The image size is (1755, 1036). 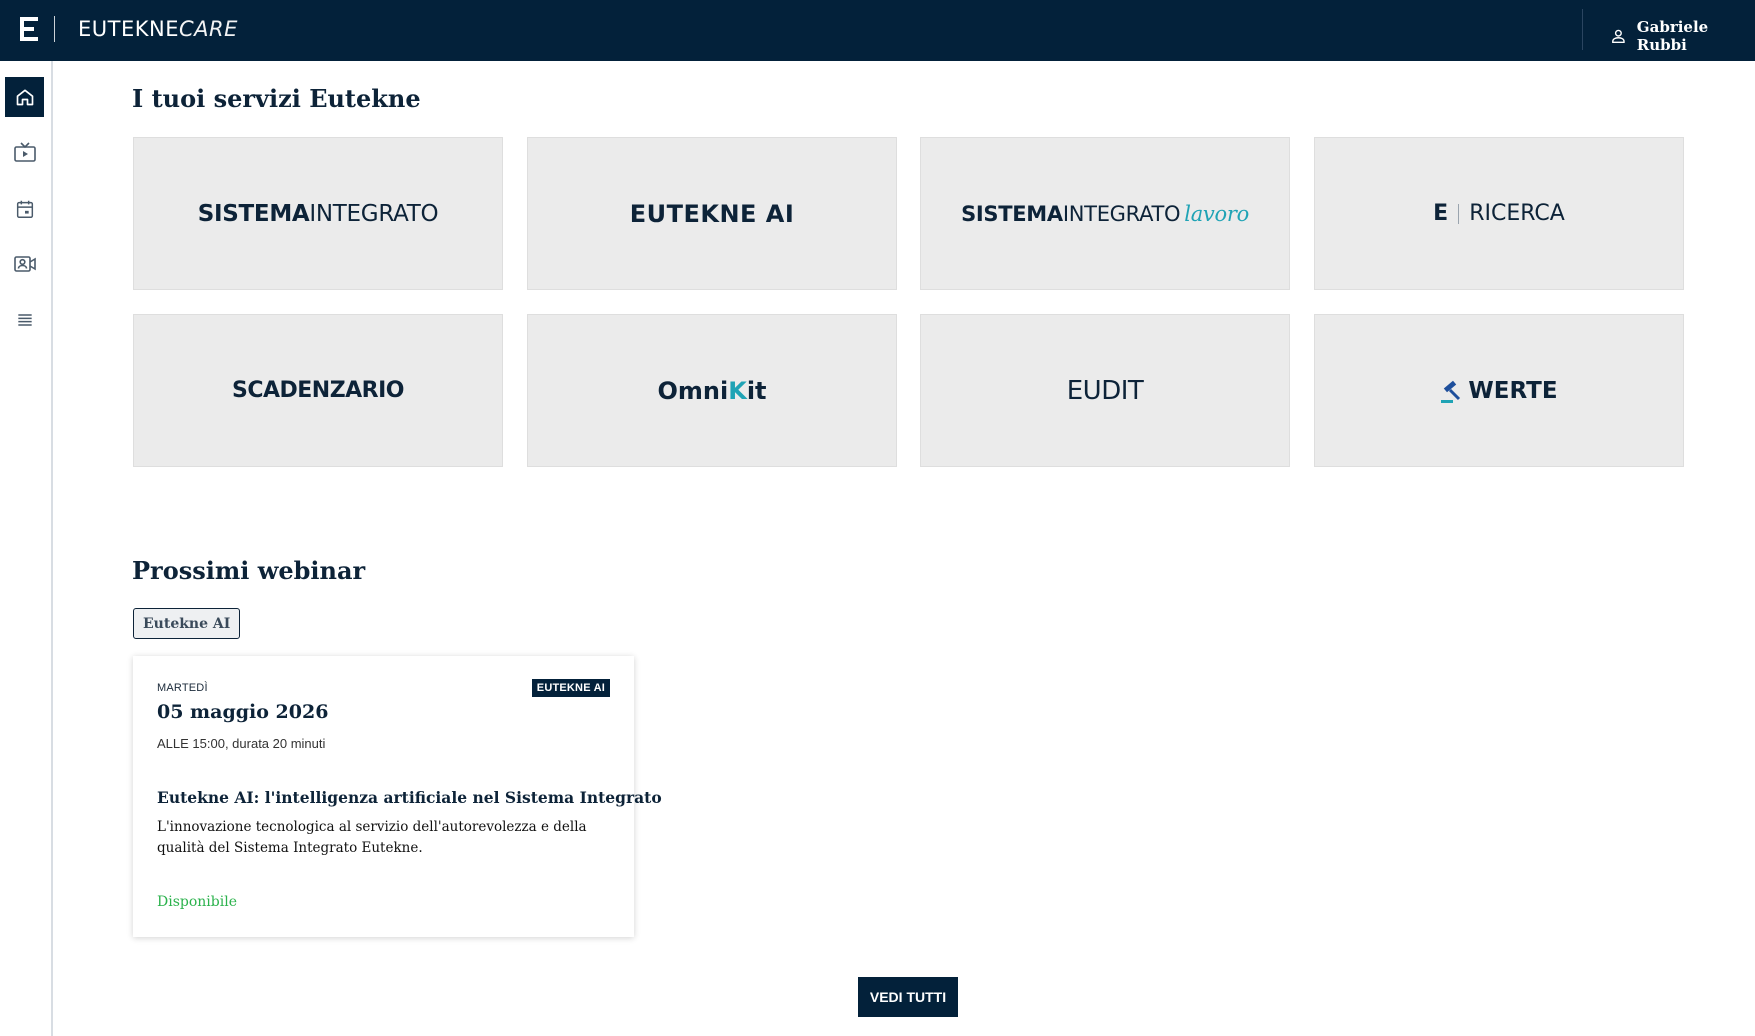 I want to click on sidebar-item-video-contact, so click(x=24, y=264).